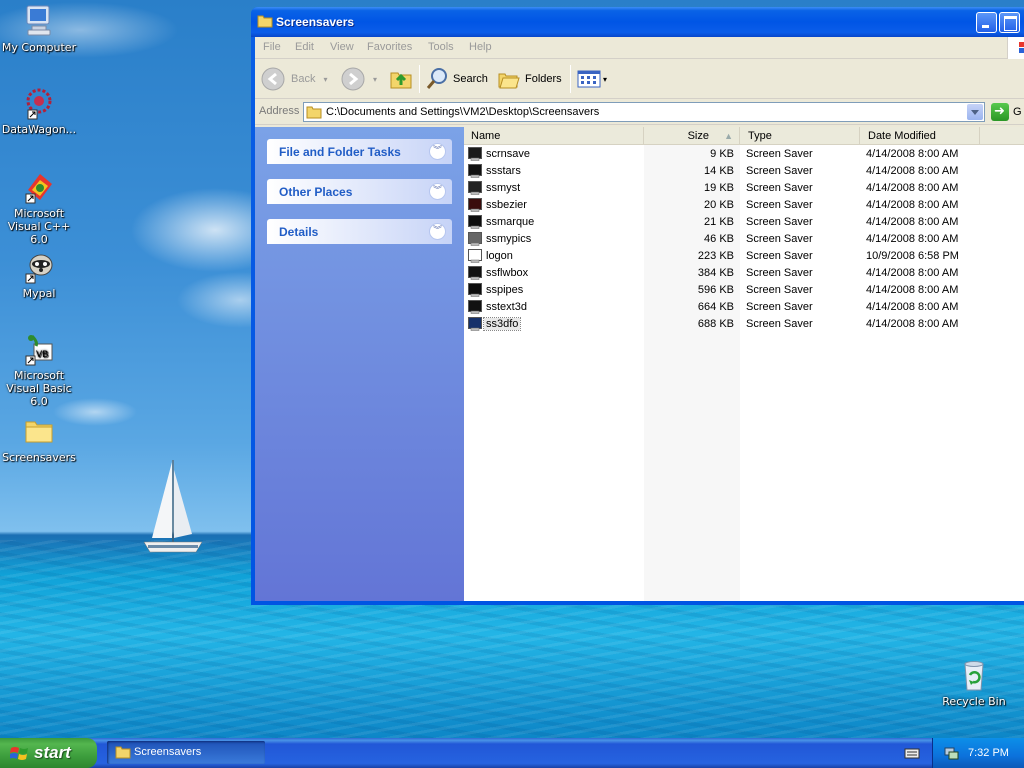  Describe the element at coordinates (359, 231) in the screenshot. I see `details-header: Details ︾` at that location.